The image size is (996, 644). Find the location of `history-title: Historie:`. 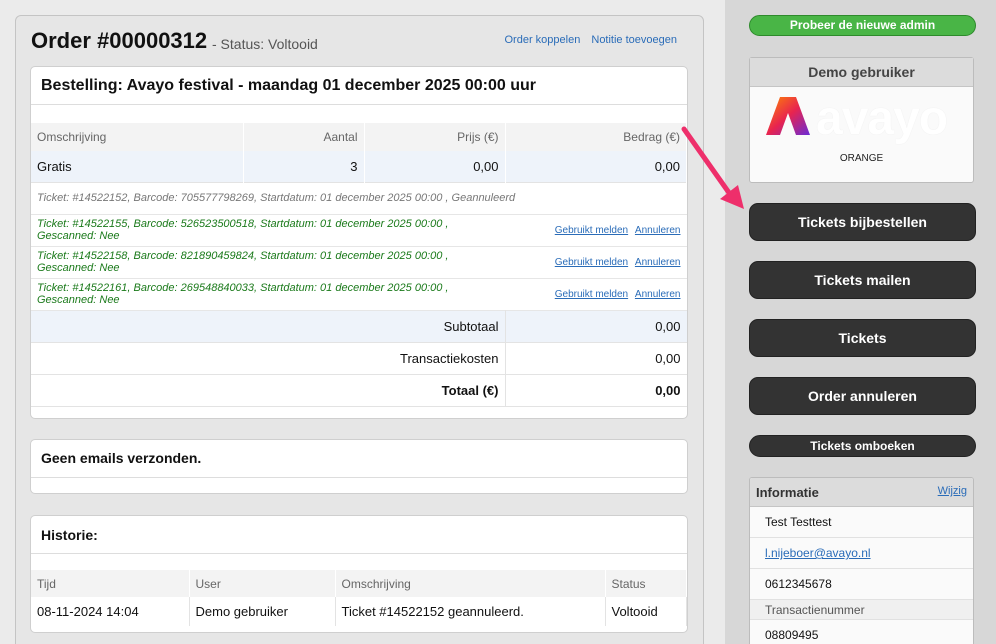

history-title: Historie: is located at coordinates (359, 535).